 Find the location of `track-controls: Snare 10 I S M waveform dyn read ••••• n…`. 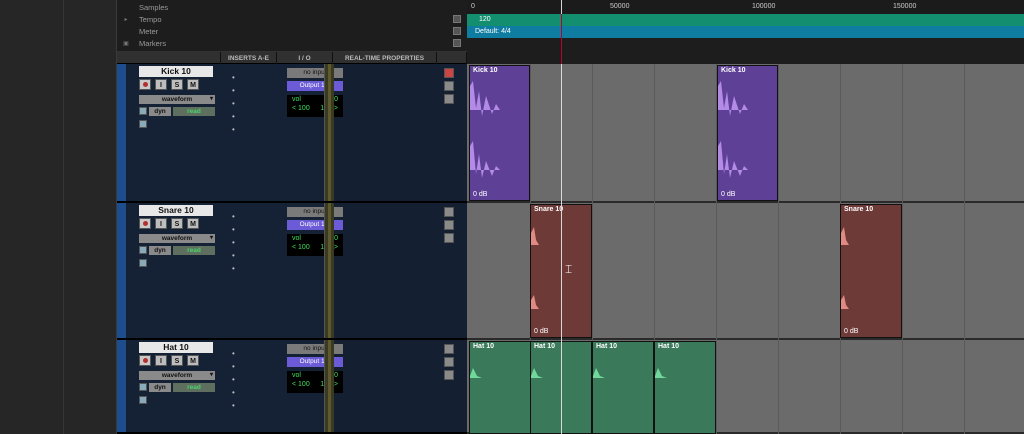

track-controls: Snare 10 I S M waveform dyn read ••••• n… is located at coordinates (235, 270).